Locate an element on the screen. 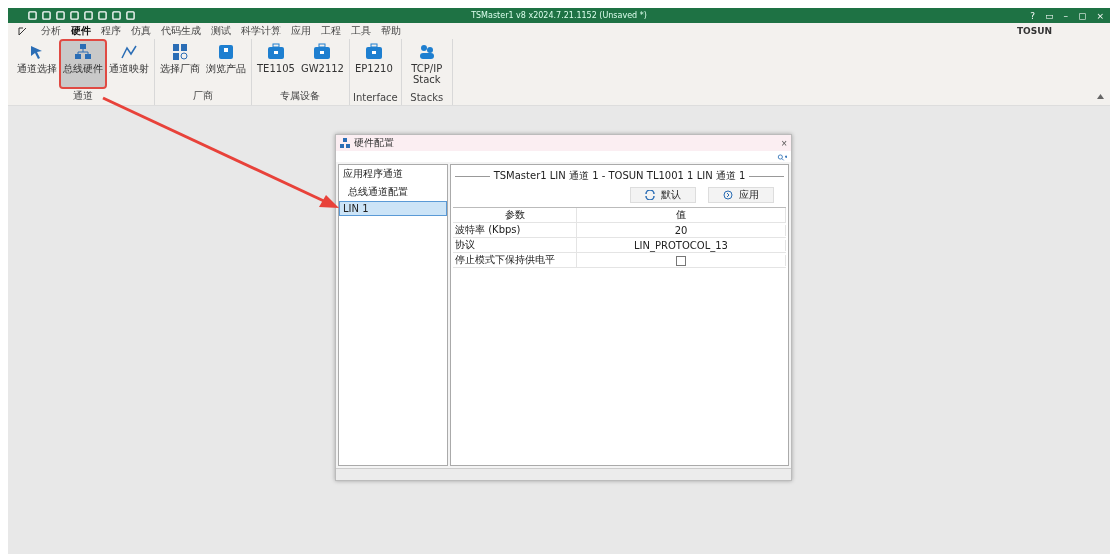 This screenshot has width=1110, height=554. edit-icon is located at coordinates (23, 31).